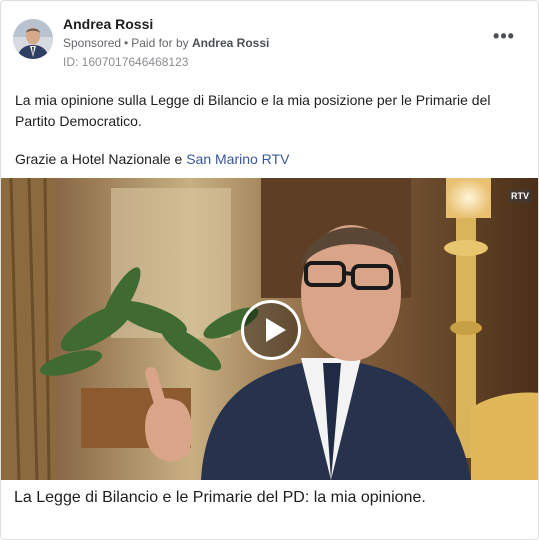 This screenshot has height=540, width=539. What do you see at coordinates (230, 43) in the screenshot?
I see `paid-for-name: Andrea Rossi` at bounding box center [230, 43].